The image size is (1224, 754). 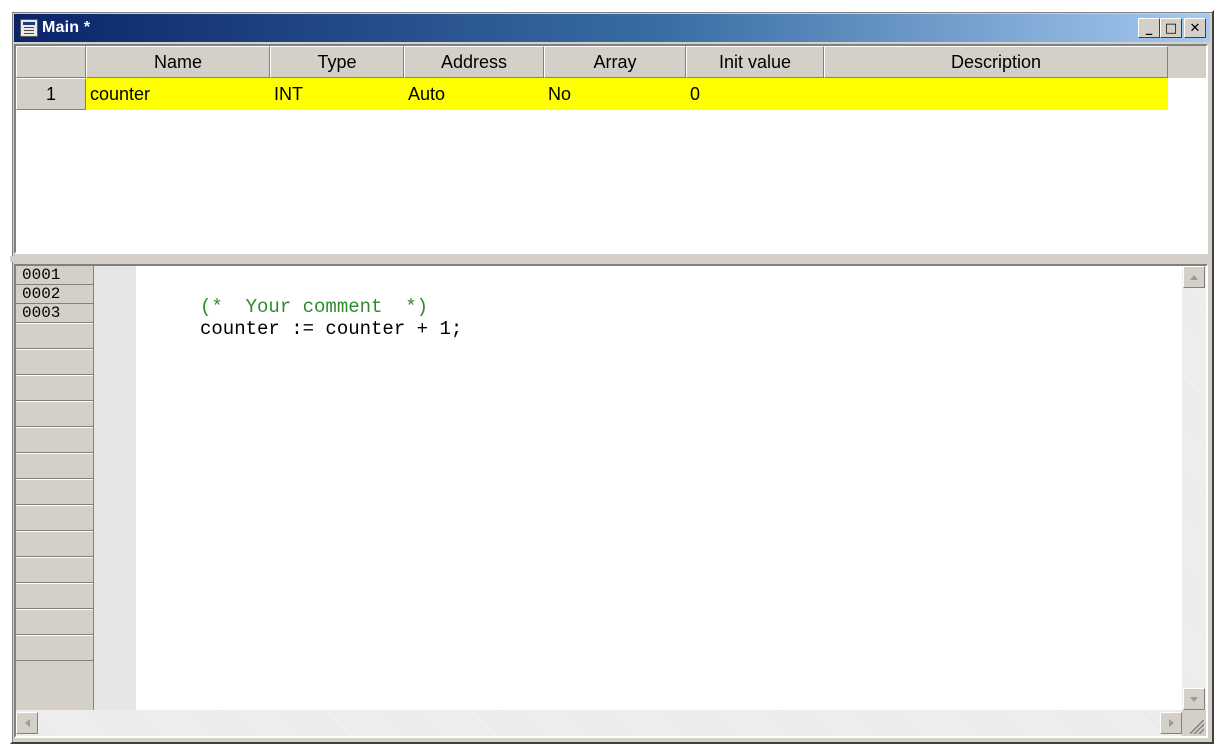 What do you see at coordinates (337, 62) in the screenshot?
I see `column-header-type: Type` at bounding box center [337, 62].